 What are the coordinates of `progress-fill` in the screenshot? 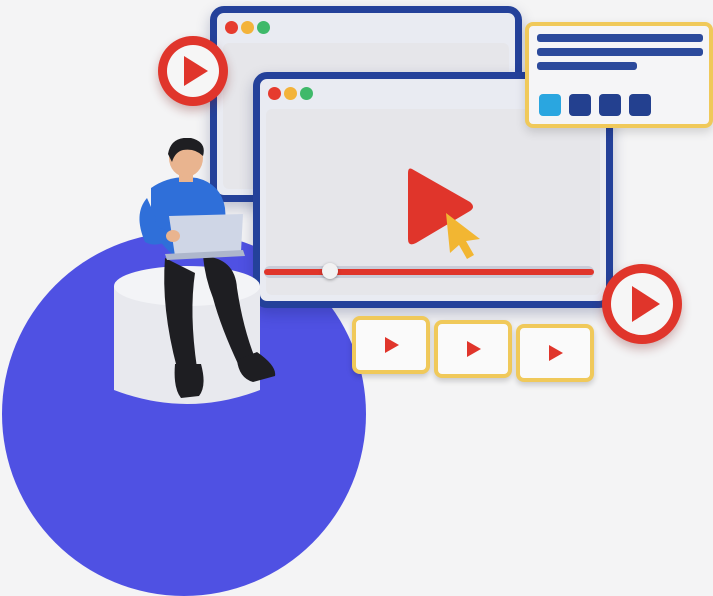 It's located at (429, 272).